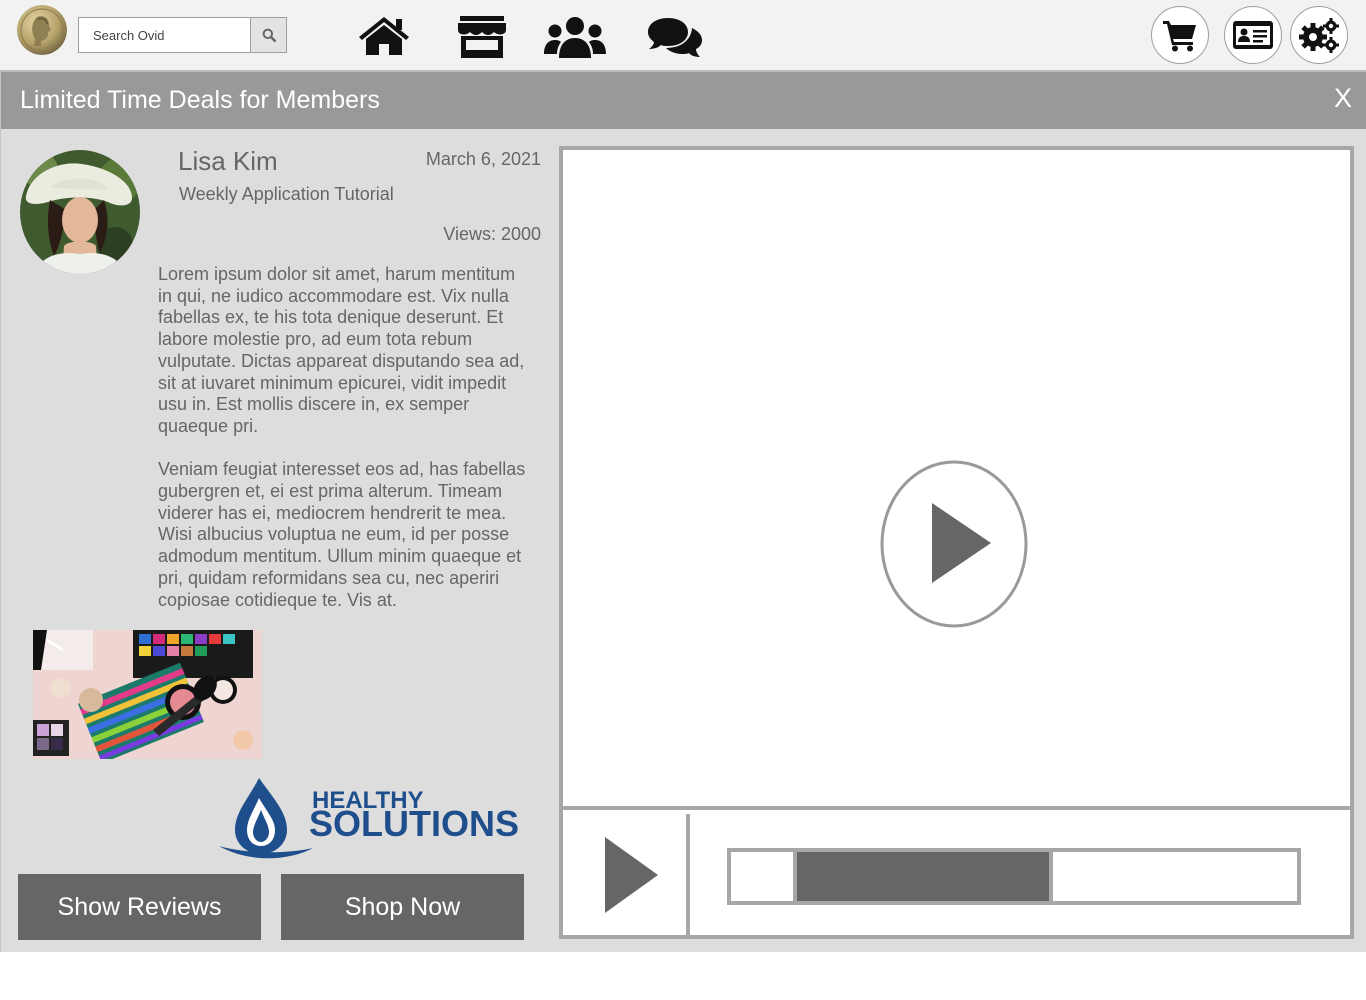  I want to click on home-icon, so click(384, 36).